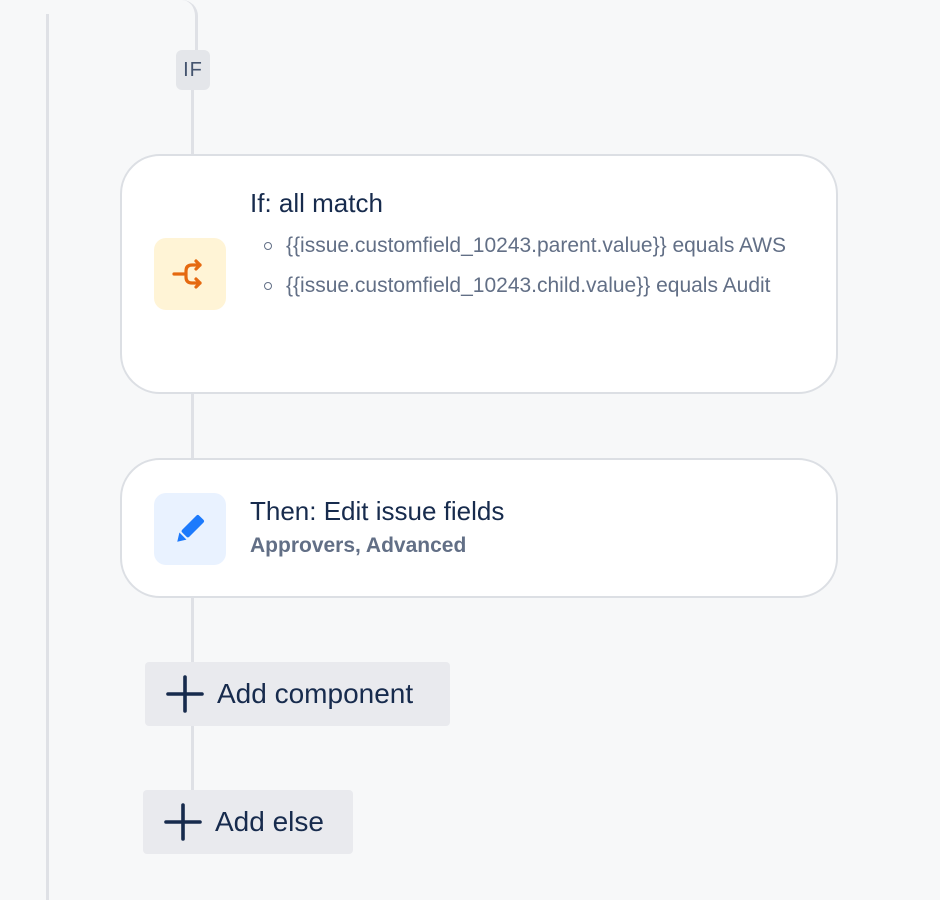  I want to click on branch-icon, so click(187, 274).